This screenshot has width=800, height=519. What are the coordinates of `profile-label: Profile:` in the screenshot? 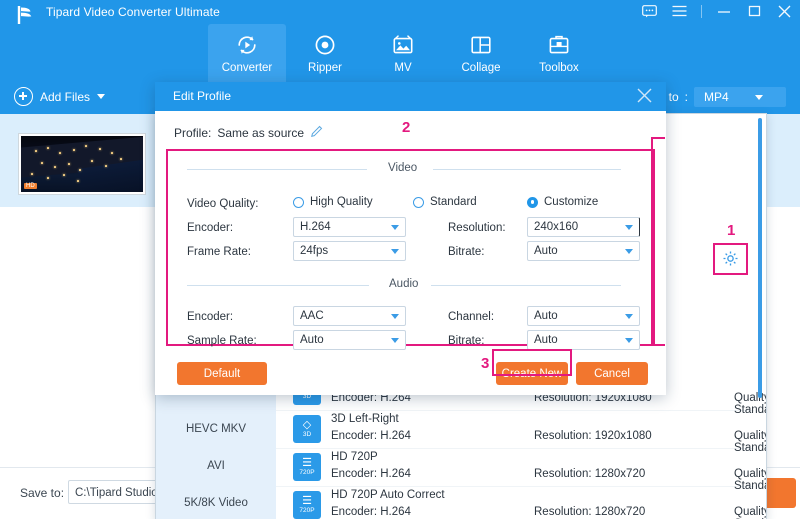 It's located at (193, 133).